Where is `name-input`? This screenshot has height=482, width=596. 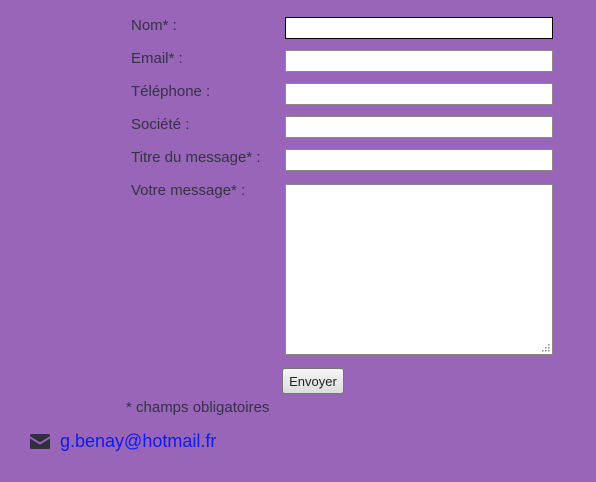 name-input is located at coordinates (419, 28).